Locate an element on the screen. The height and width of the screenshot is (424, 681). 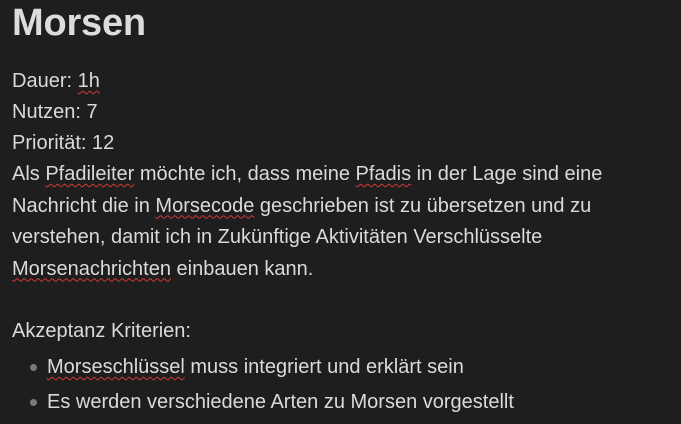
story-text-part: Als is located at coordinates (29, 174).